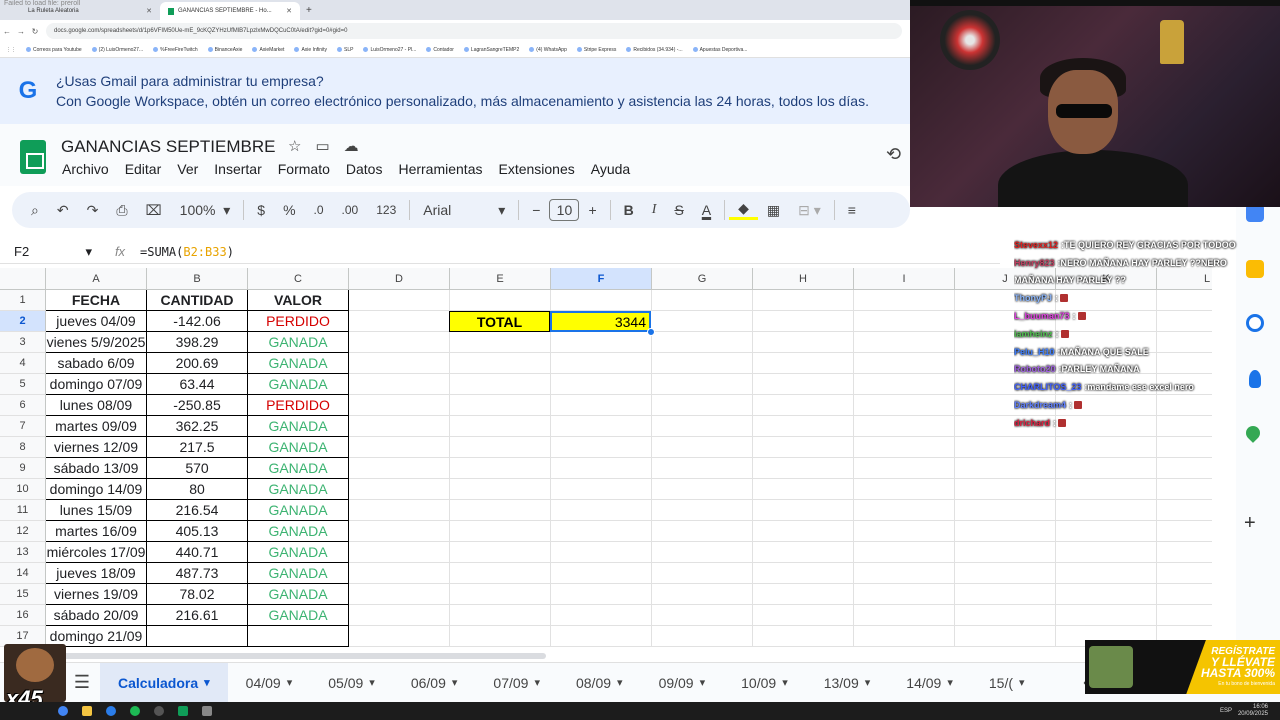 The height and width of the screenshot is (720, 1280). I want to click on font-size-input: 10, so click(564, 210).